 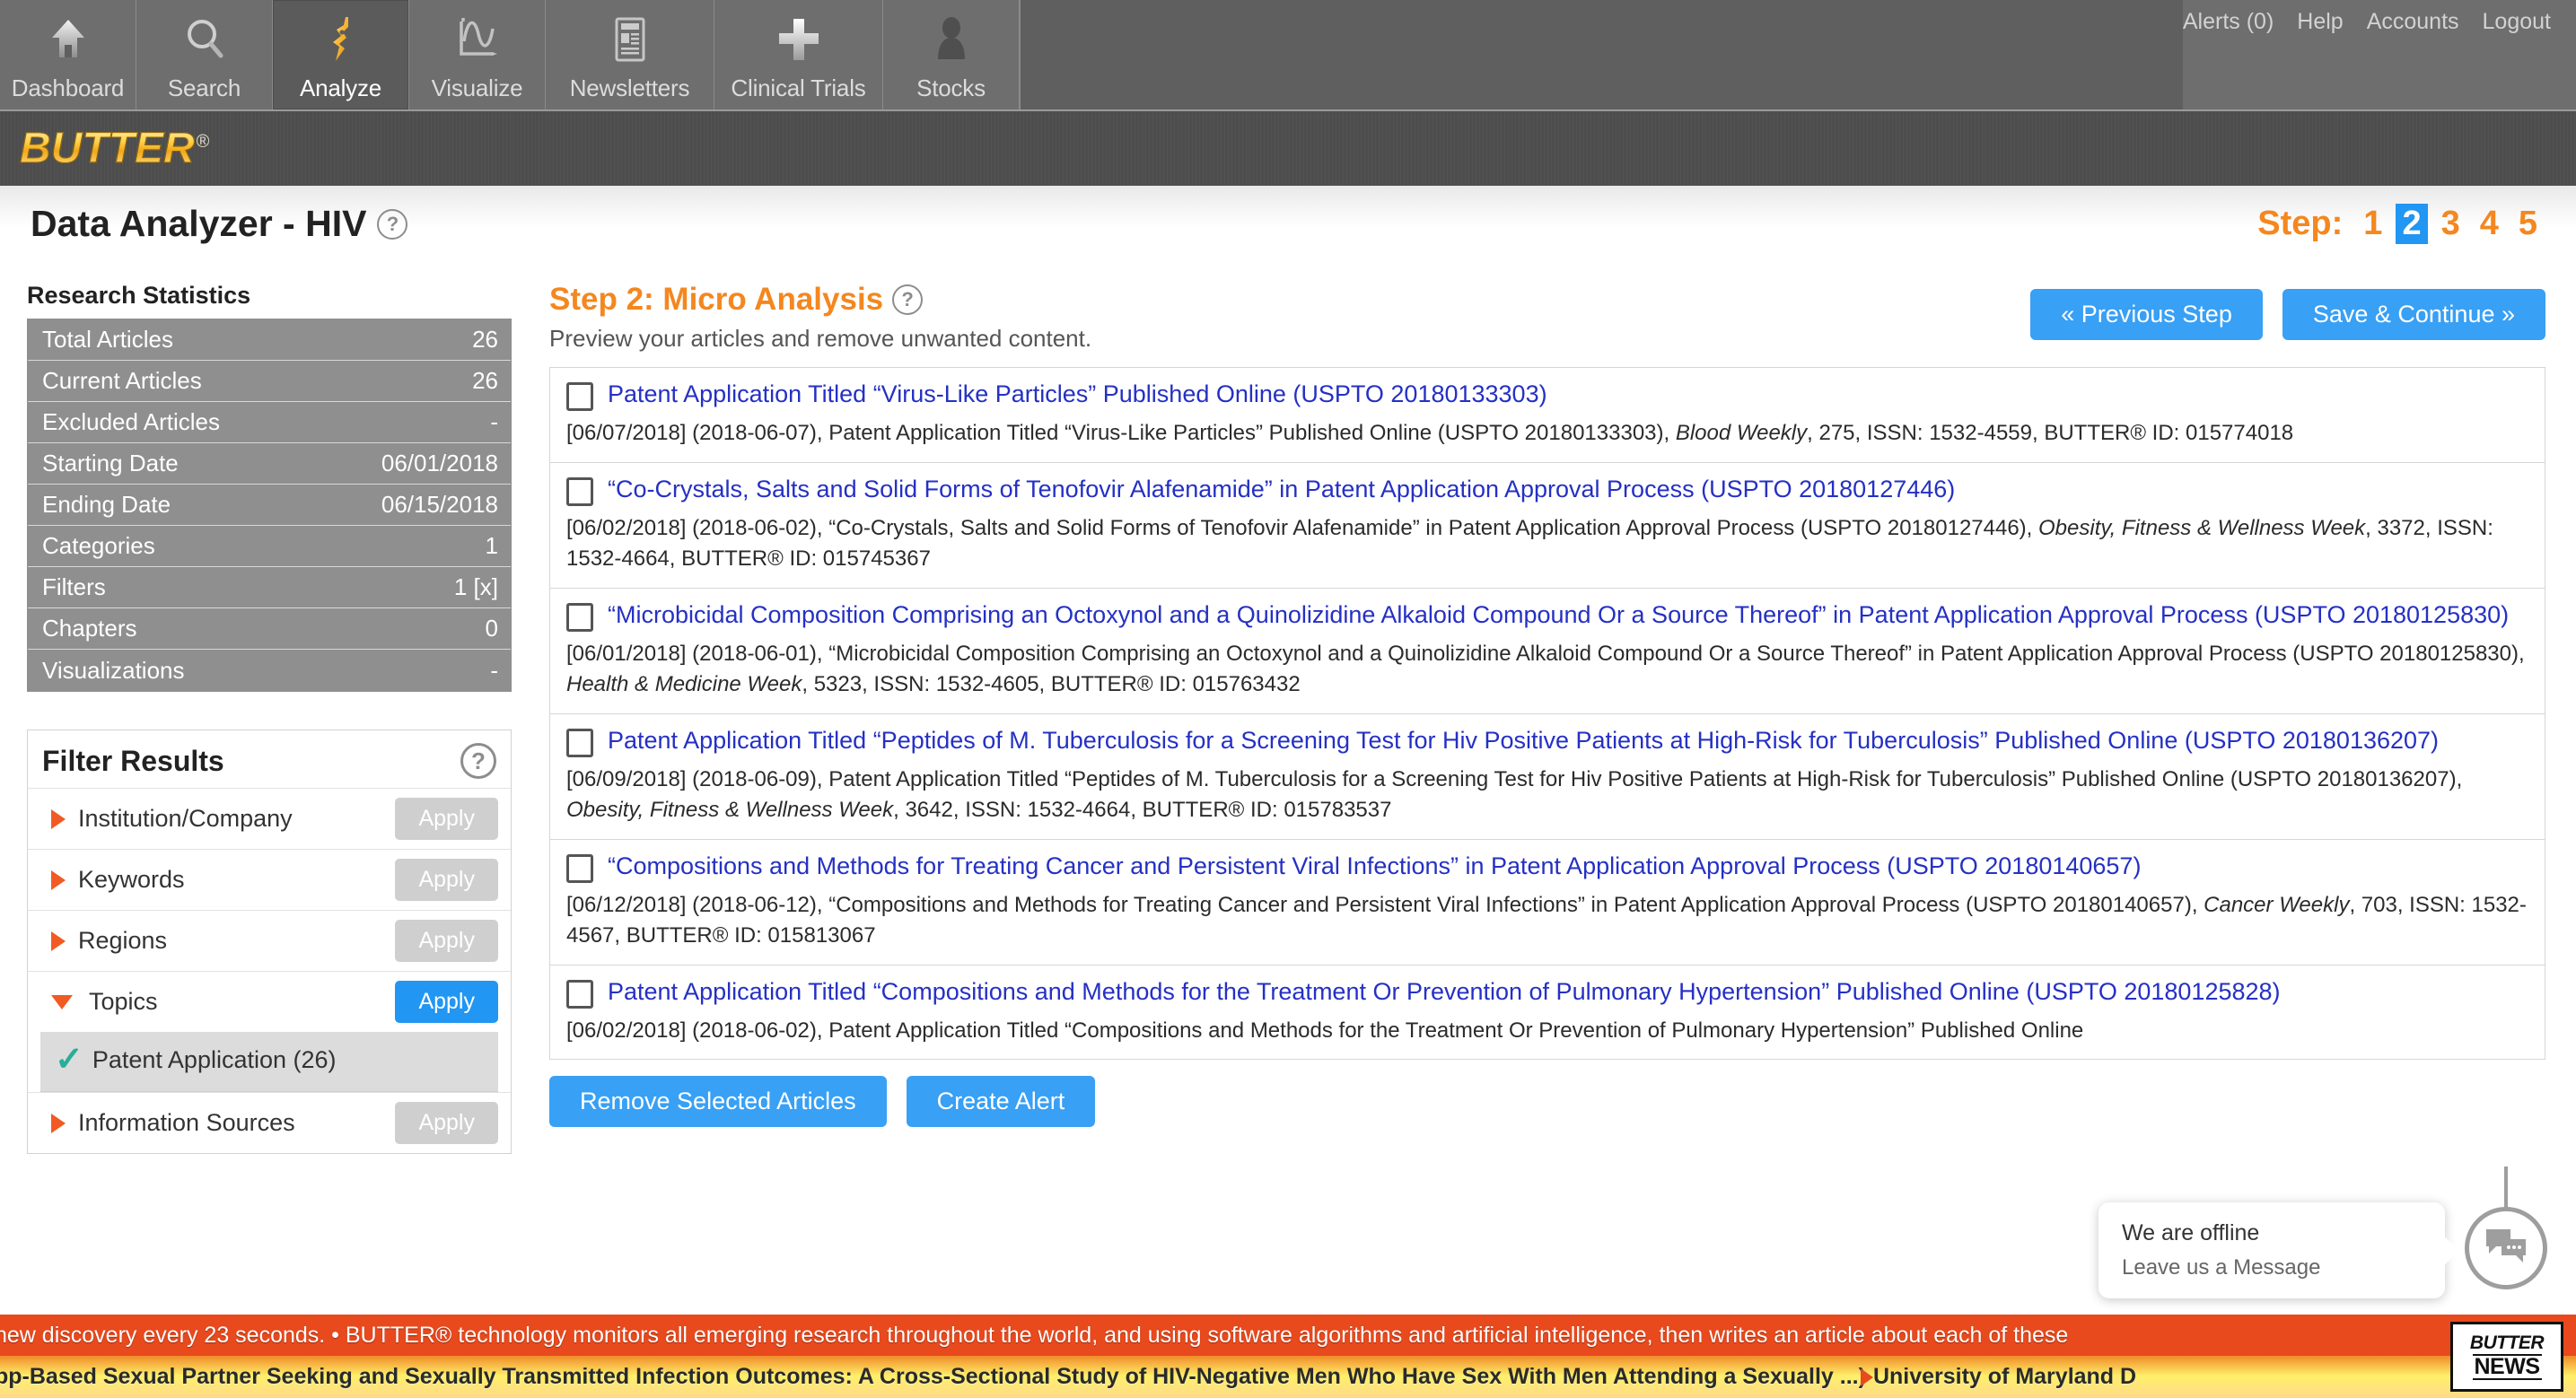 I want to click on chart-curve-icon, so click(x=477, y=39).